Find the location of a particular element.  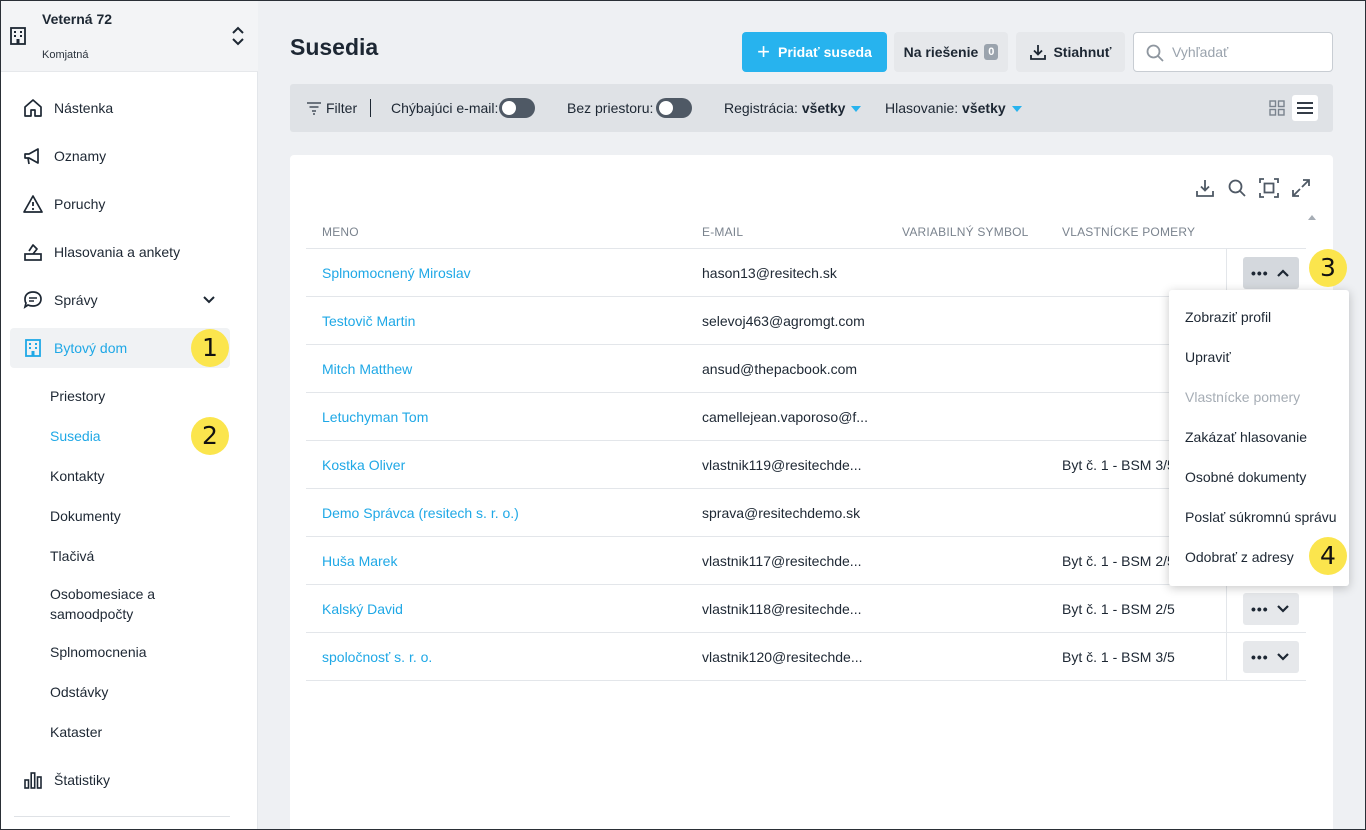

subnav-item-priestory: Priestory is located at coordinates (140, 396).